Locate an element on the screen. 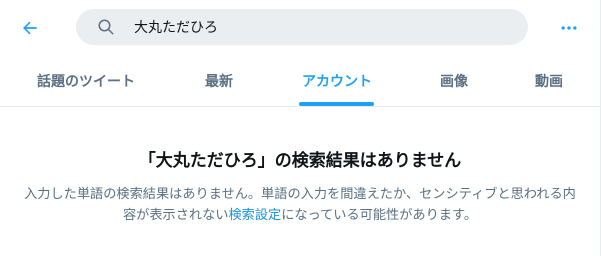  active-tab-indicator is located at coordinates (336, 104).